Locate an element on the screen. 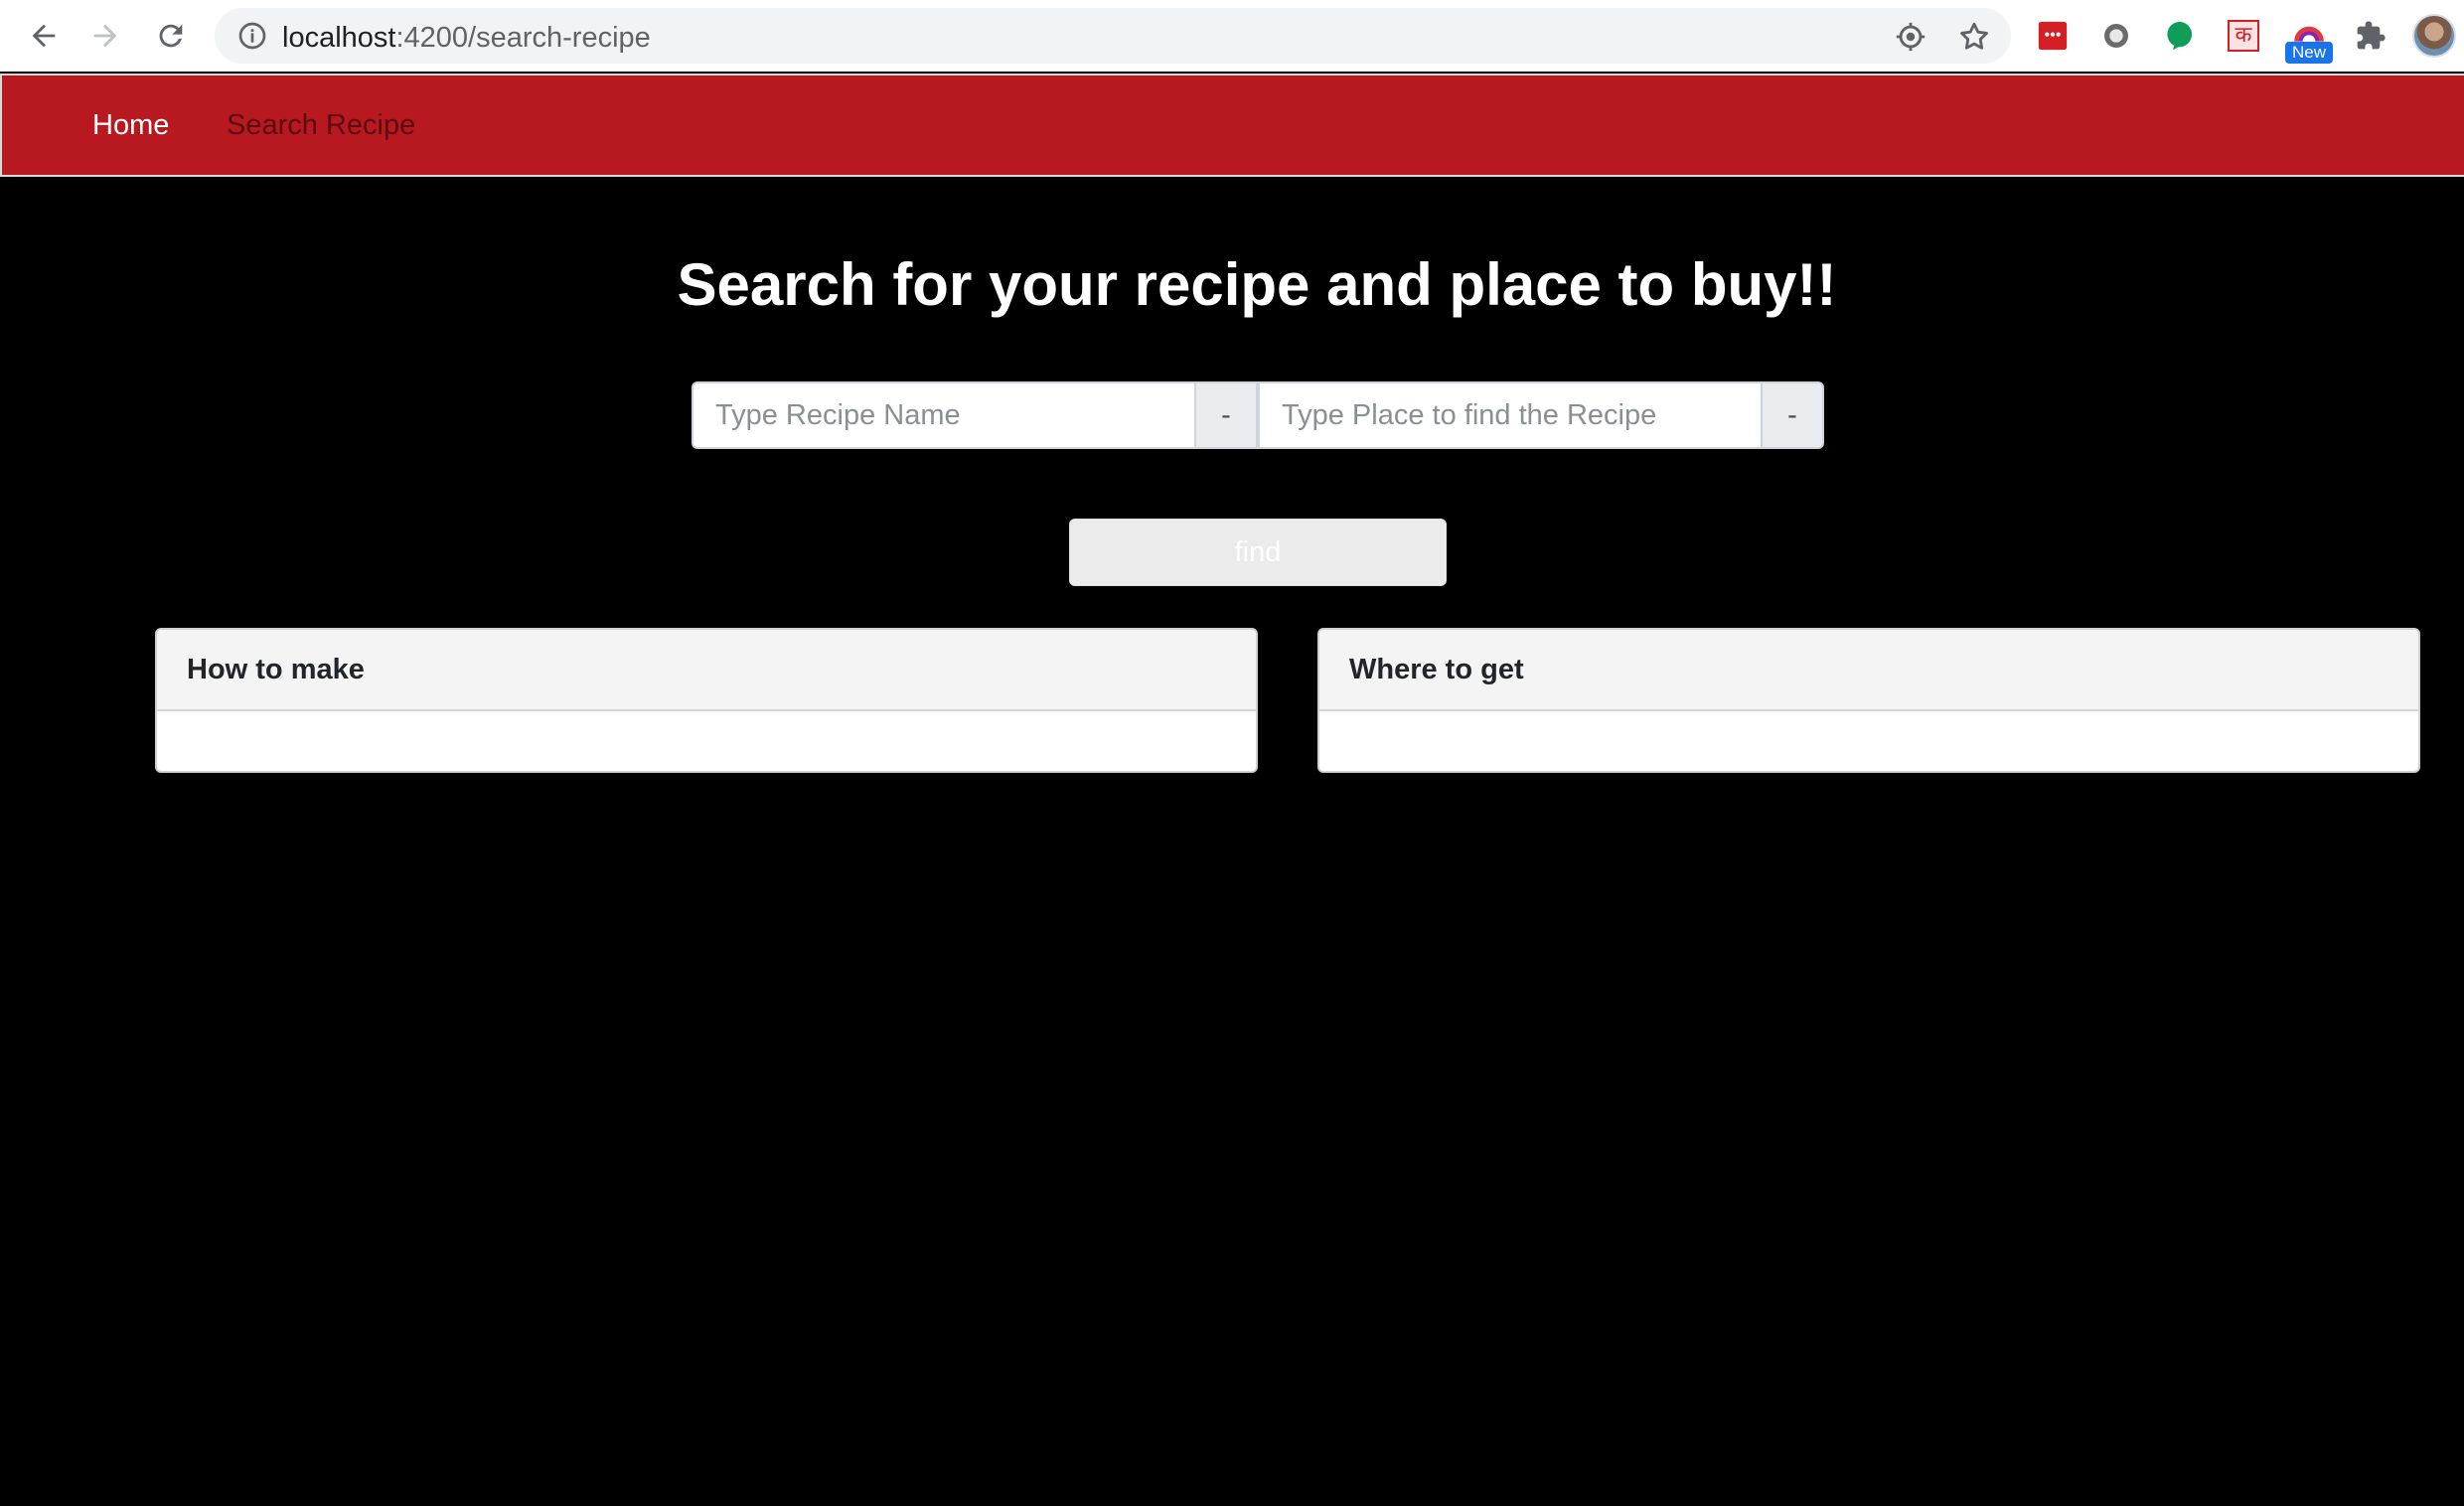 Image resolution: width=2464 pixels, height=1506 pixels. arrow-right-icon is located at coordinates (105, 36).